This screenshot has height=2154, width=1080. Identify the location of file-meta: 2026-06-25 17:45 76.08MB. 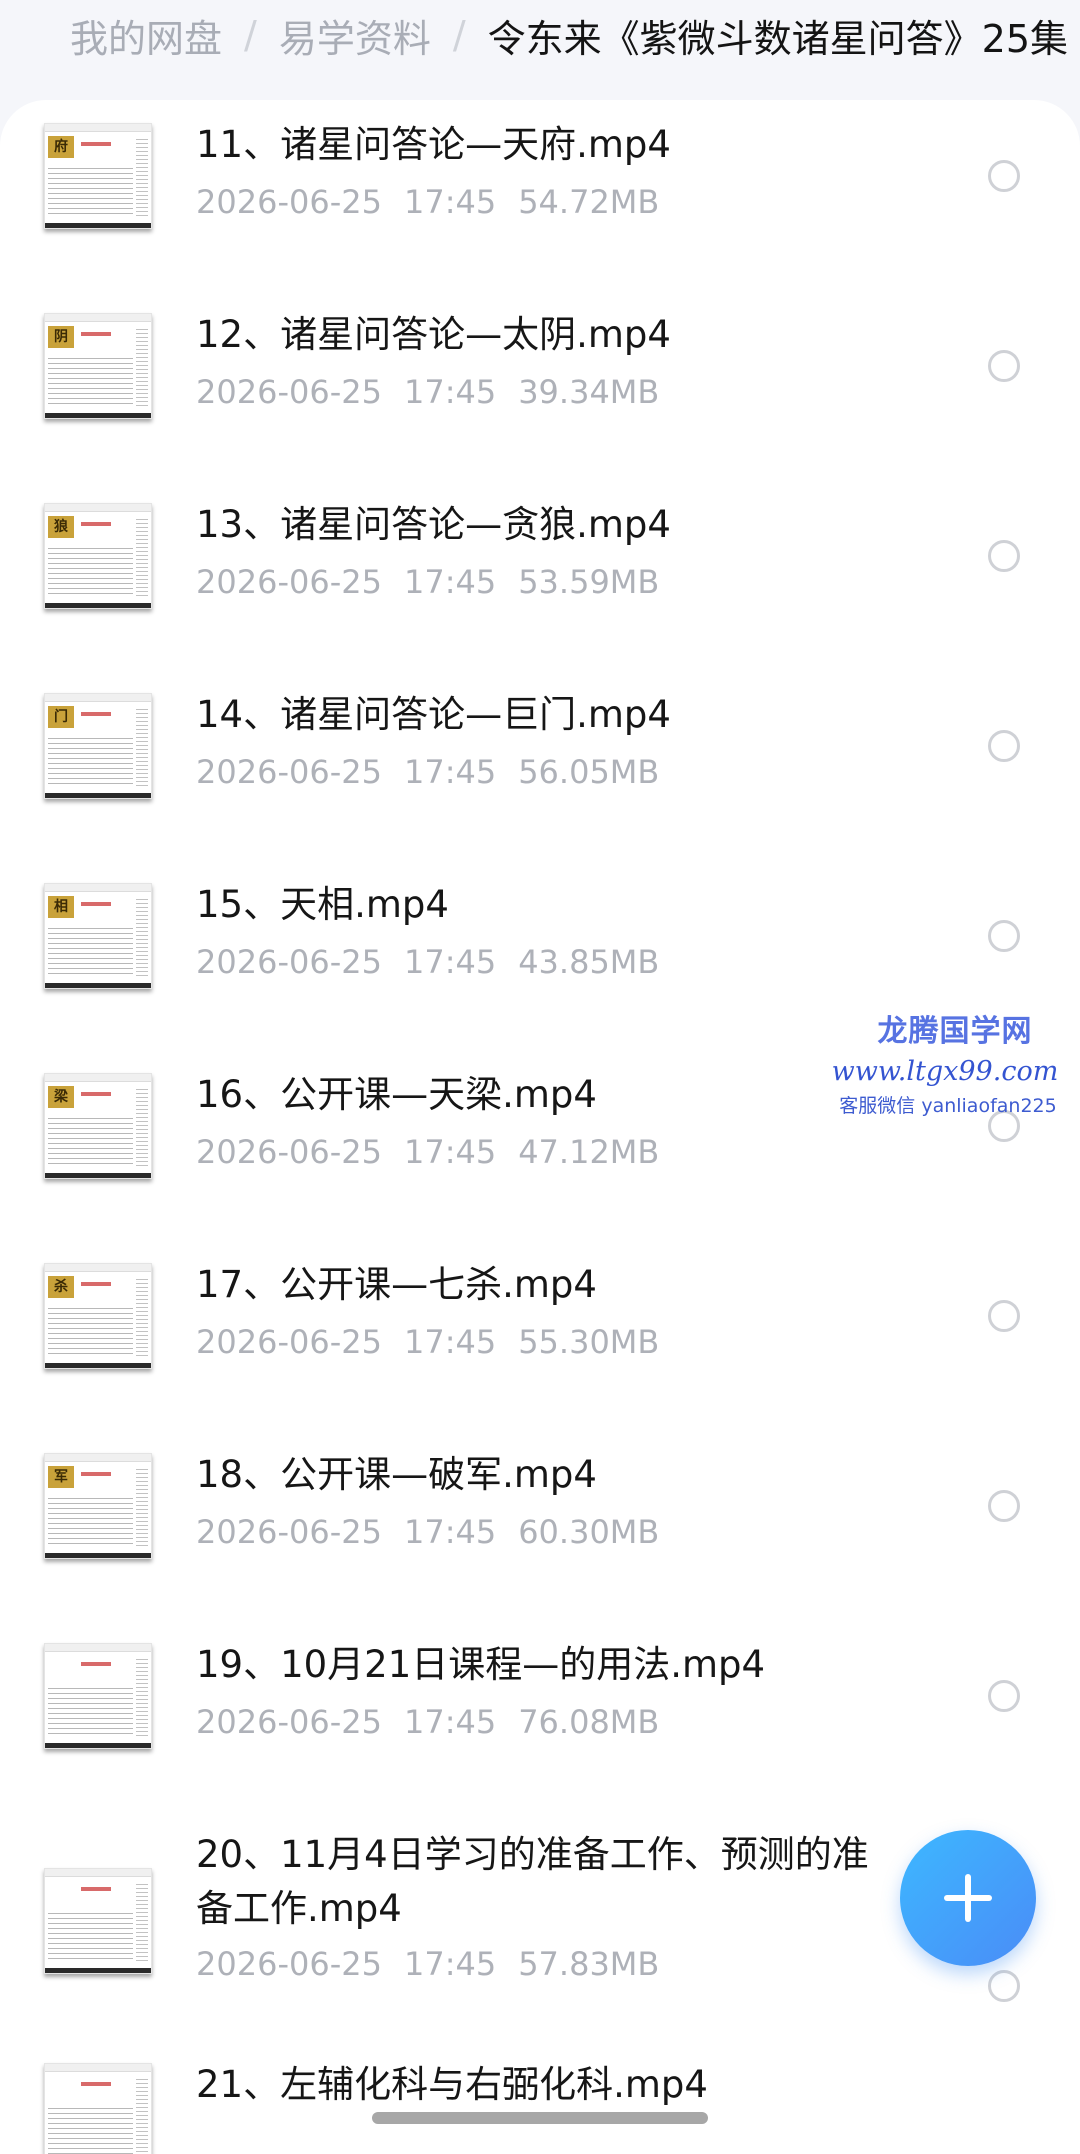
(438, 1722).